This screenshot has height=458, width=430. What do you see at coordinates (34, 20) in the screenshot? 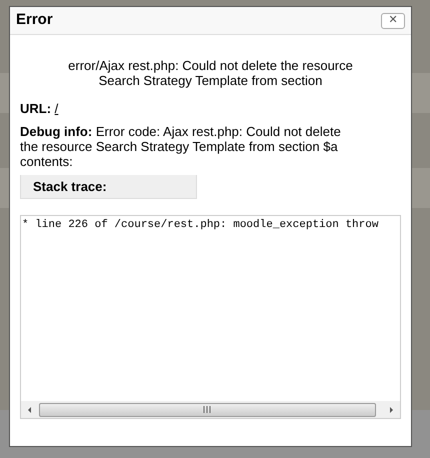
I see `dialog-title: Error` at bounding box center [34, 20].